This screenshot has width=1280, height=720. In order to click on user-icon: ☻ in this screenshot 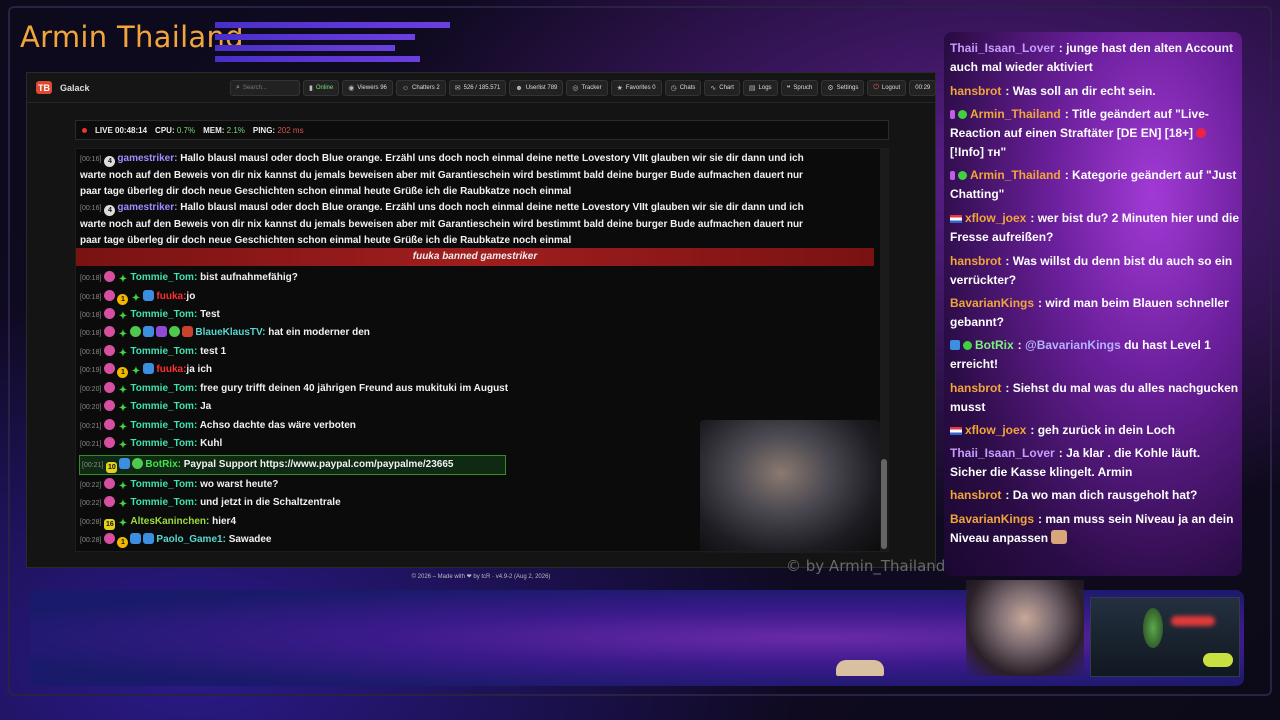, I will do `click(519, 88)`.